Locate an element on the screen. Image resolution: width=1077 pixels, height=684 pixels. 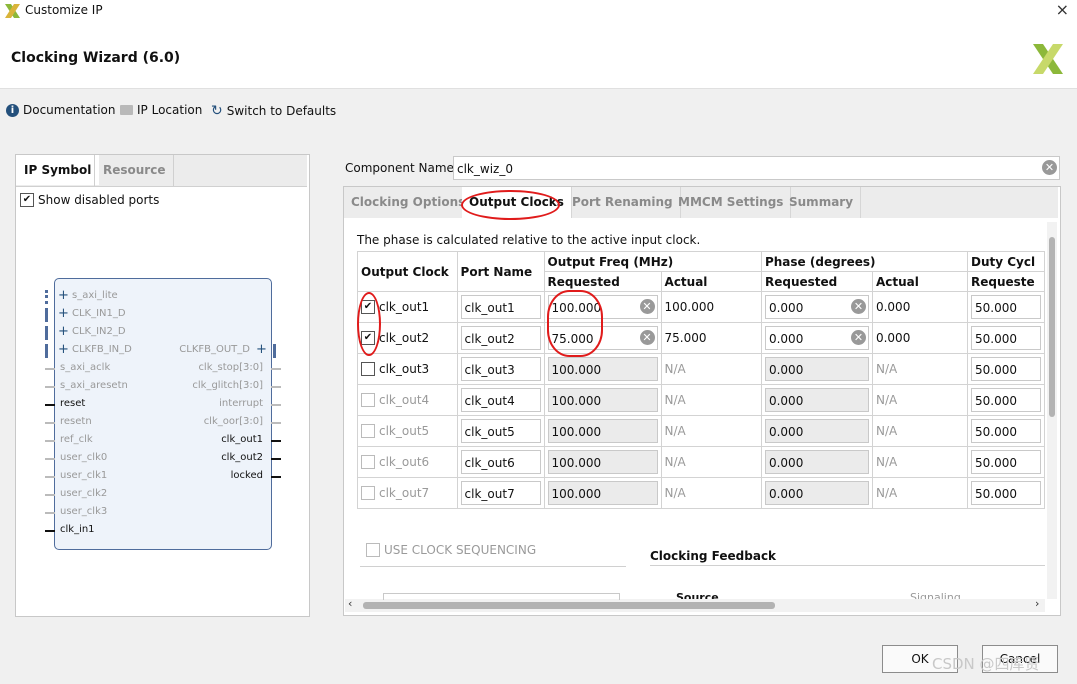
port-value: clk_out4 is located at coordinates (489, 401).